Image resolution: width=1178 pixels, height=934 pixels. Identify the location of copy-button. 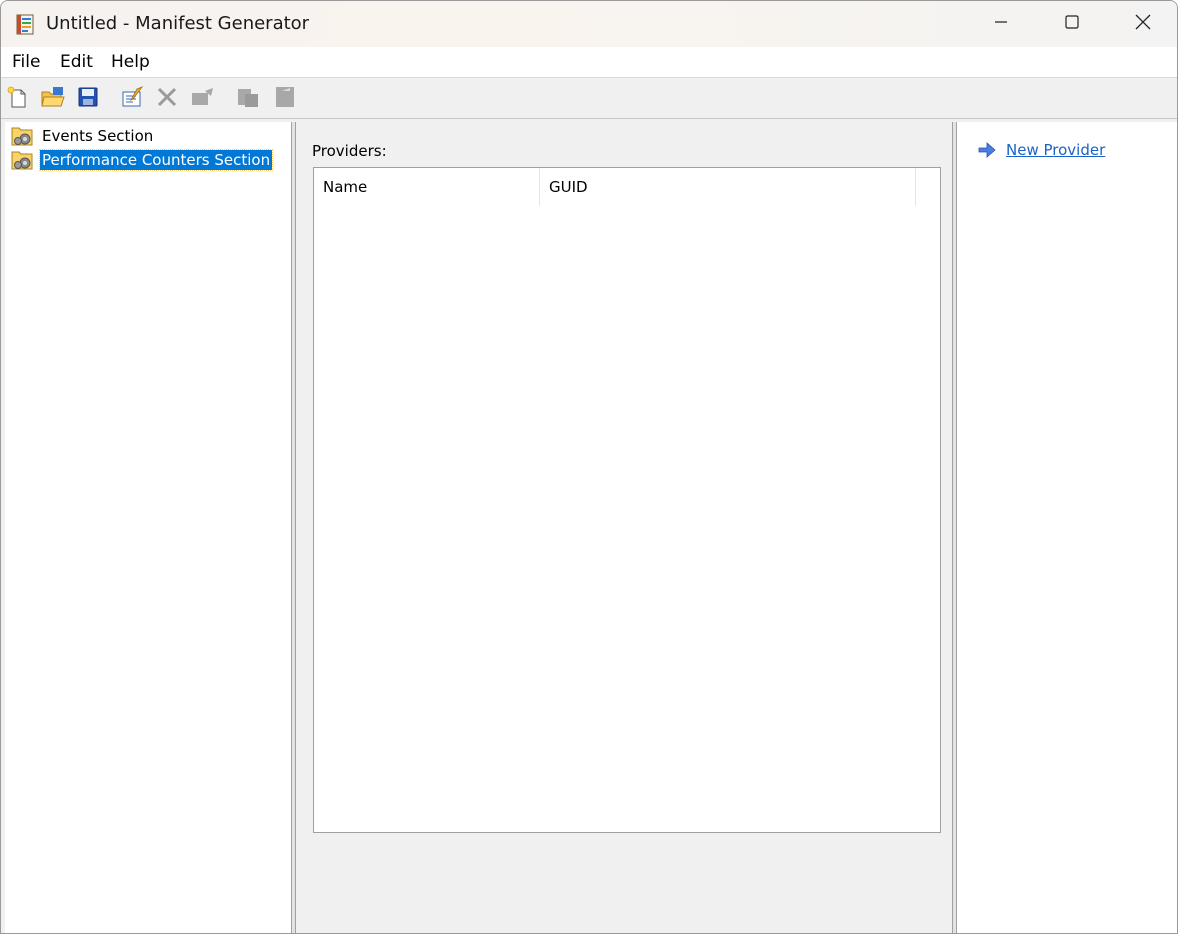
(249, 99).